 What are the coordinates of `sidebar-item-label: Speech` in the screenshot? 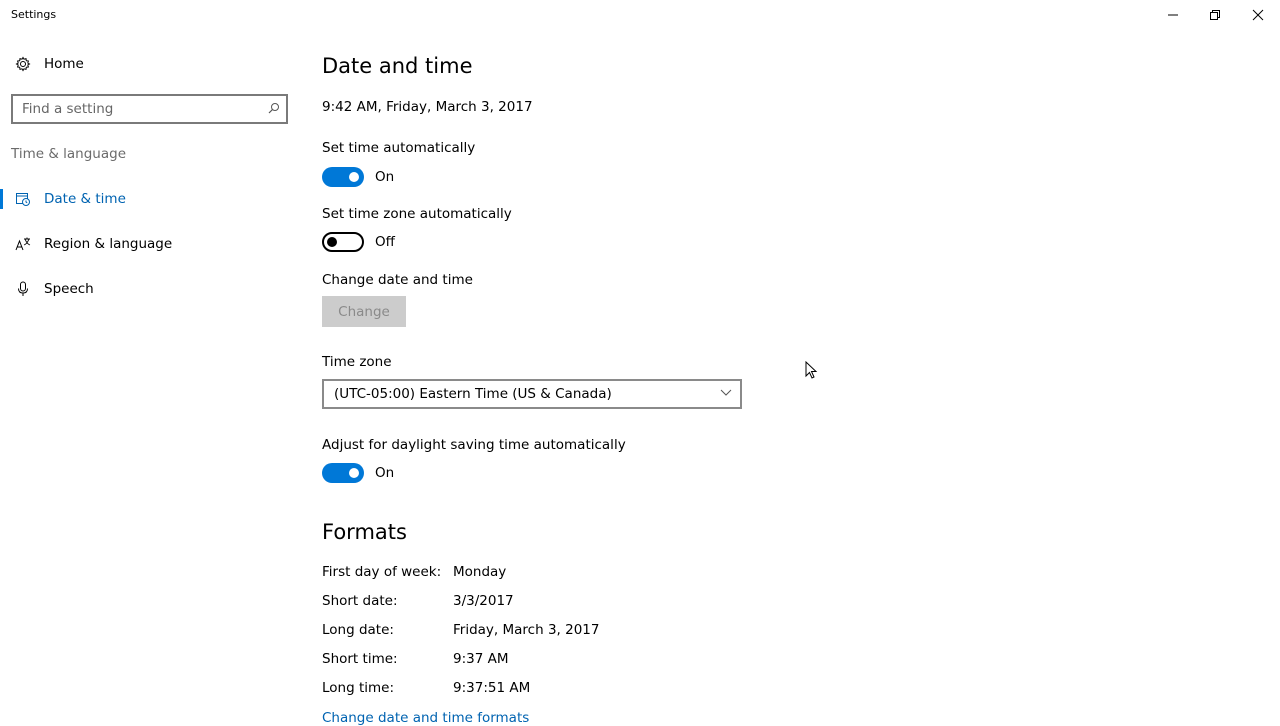 It's located at (69, 289).